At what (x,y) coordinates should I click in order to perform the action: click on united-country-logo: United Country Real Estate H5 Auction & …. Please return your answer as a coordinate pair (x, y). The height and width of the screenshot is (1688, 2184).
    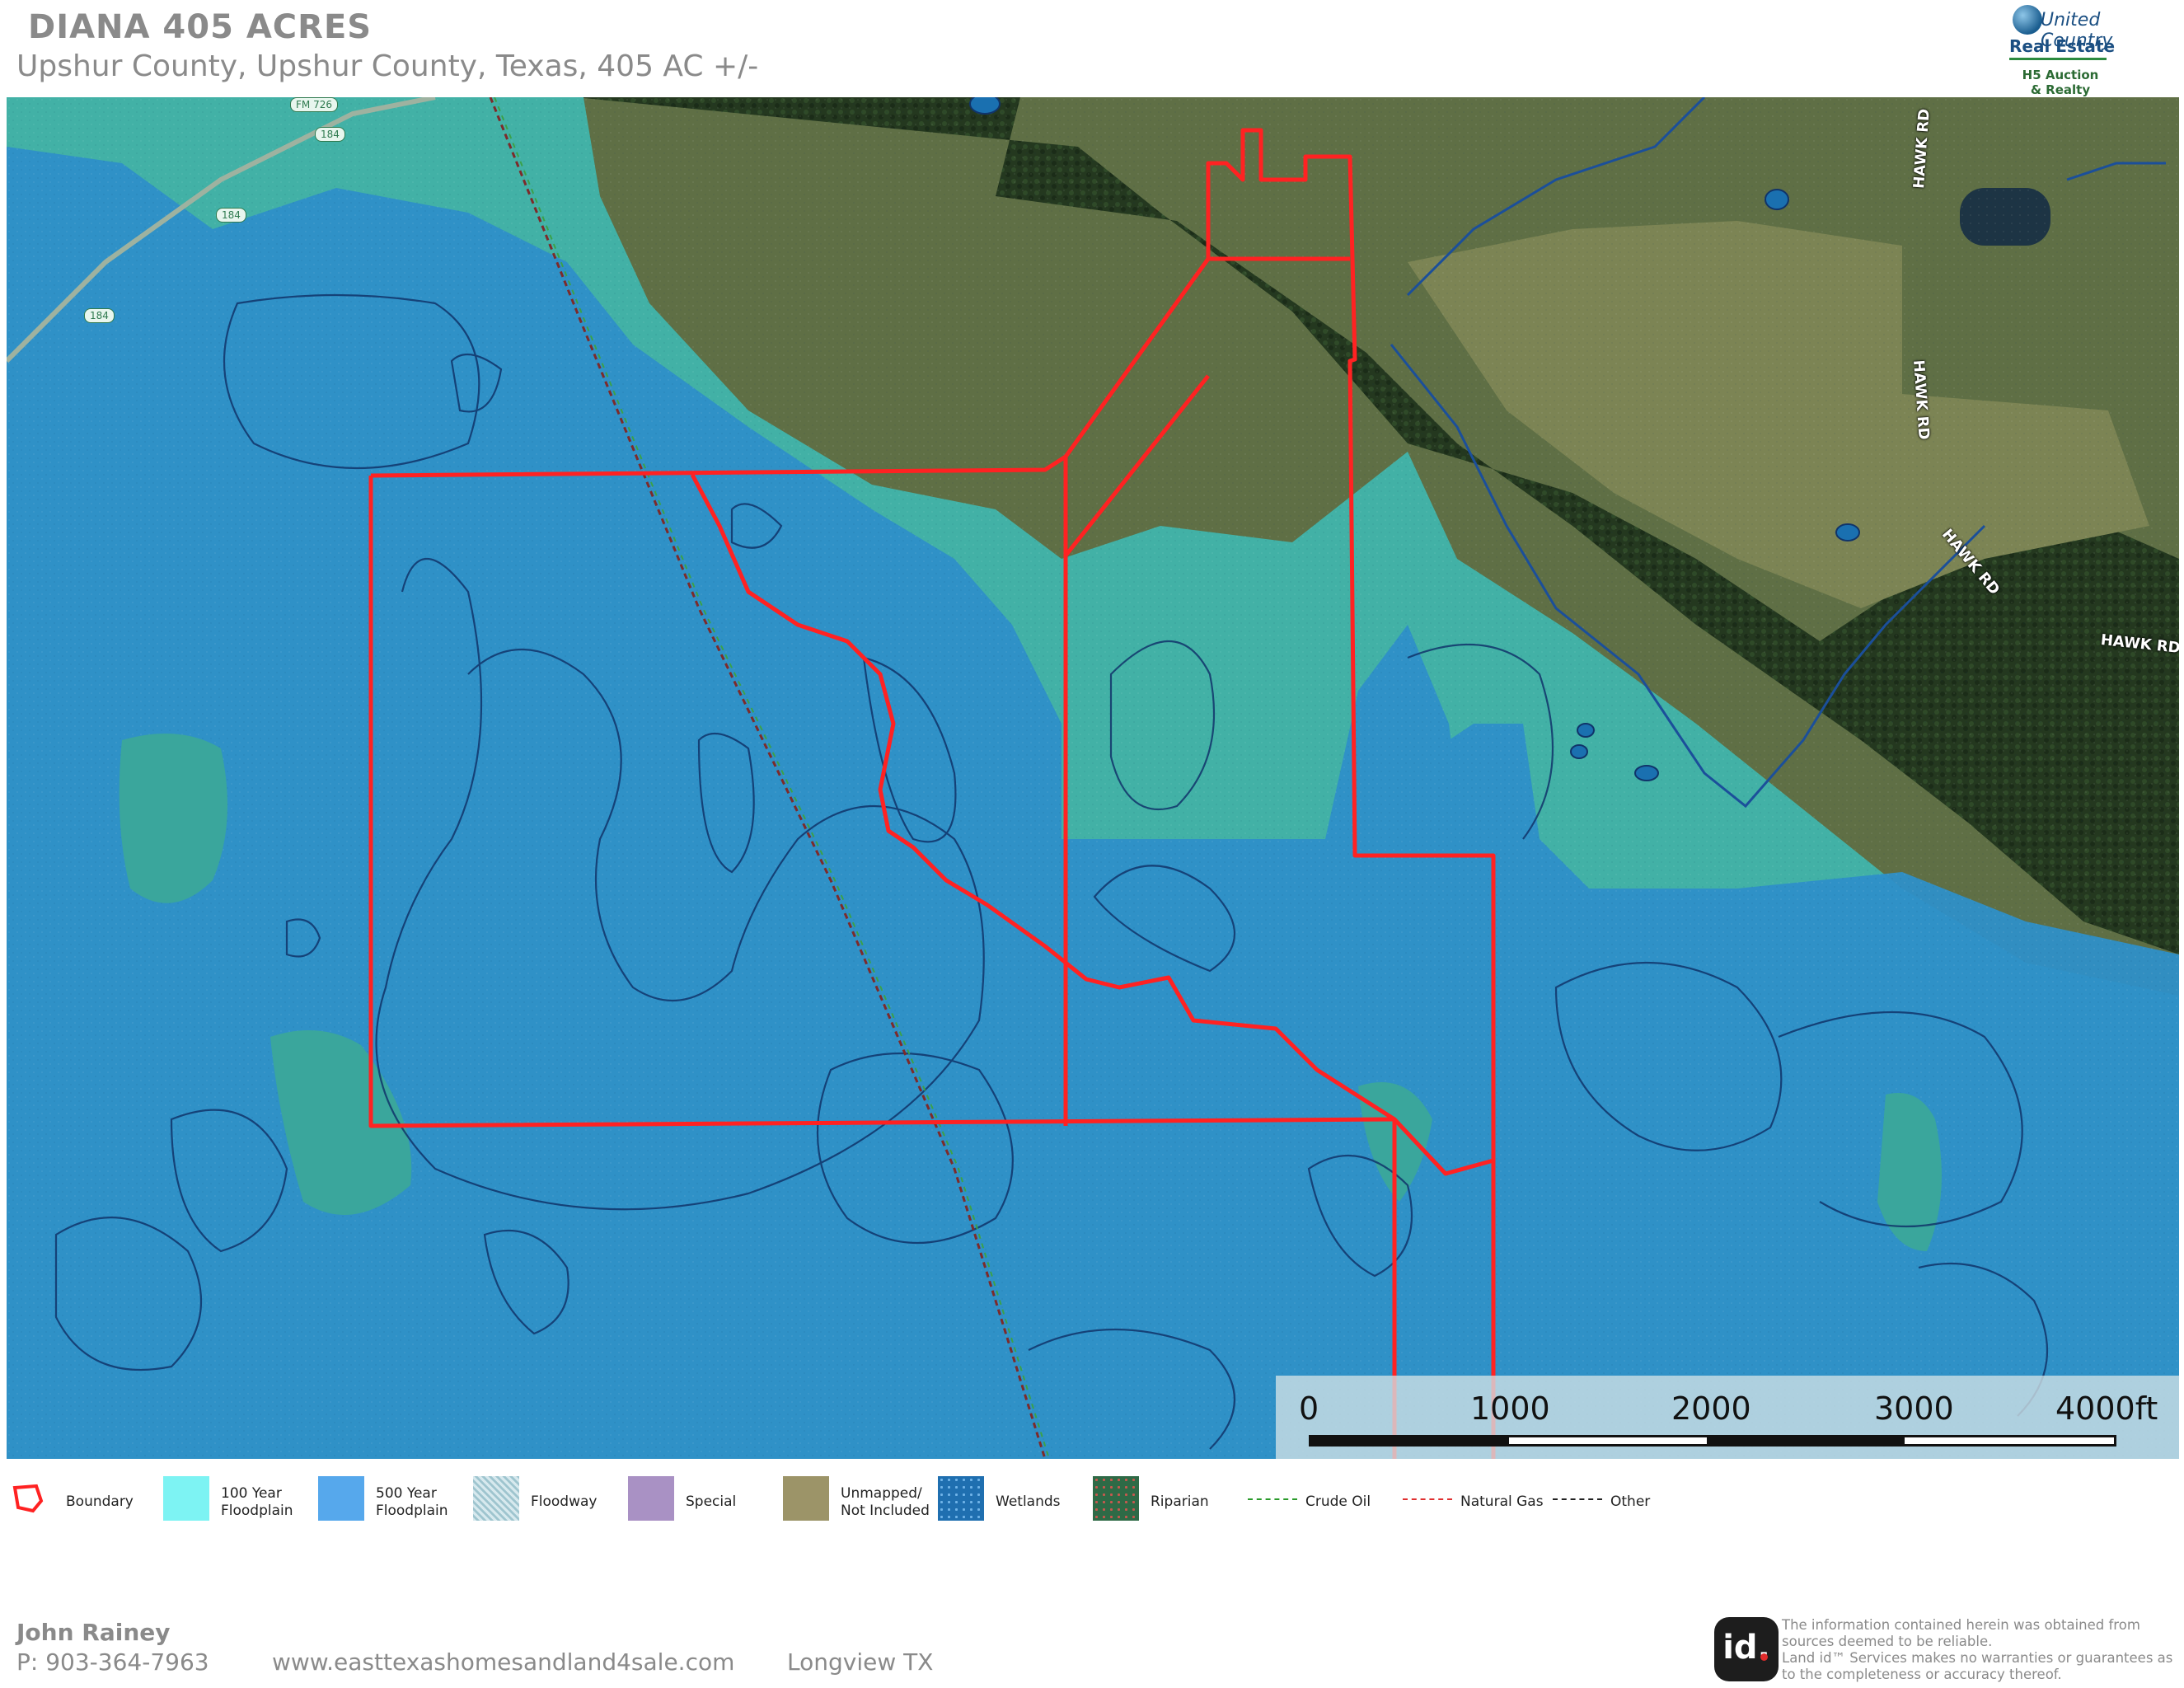
    Looking at the image, I should click on (2060, 50).